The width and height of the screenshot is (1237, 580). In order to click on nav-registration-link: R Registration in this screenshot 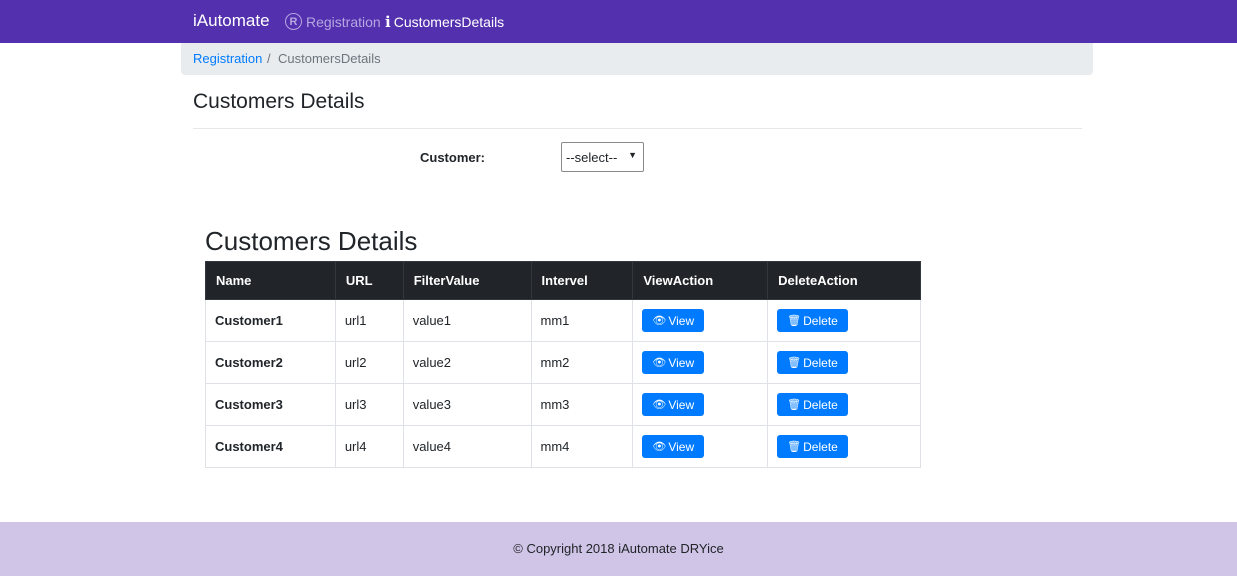, I will do `click(333, 21)`.